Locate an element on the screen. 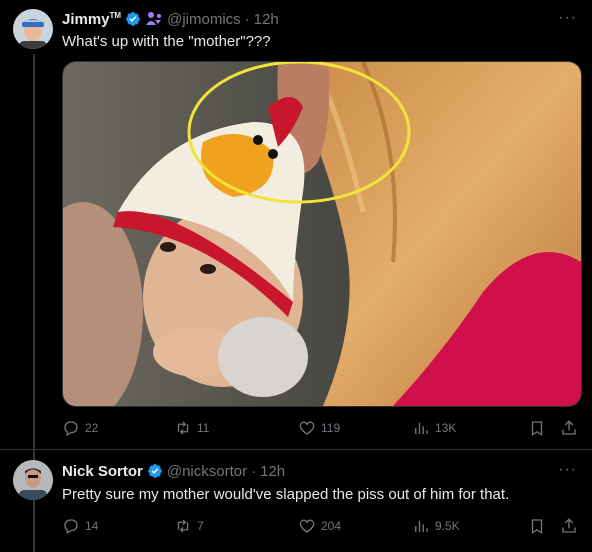  author-name: Nick Sortor is located at coordinates (102, 471).